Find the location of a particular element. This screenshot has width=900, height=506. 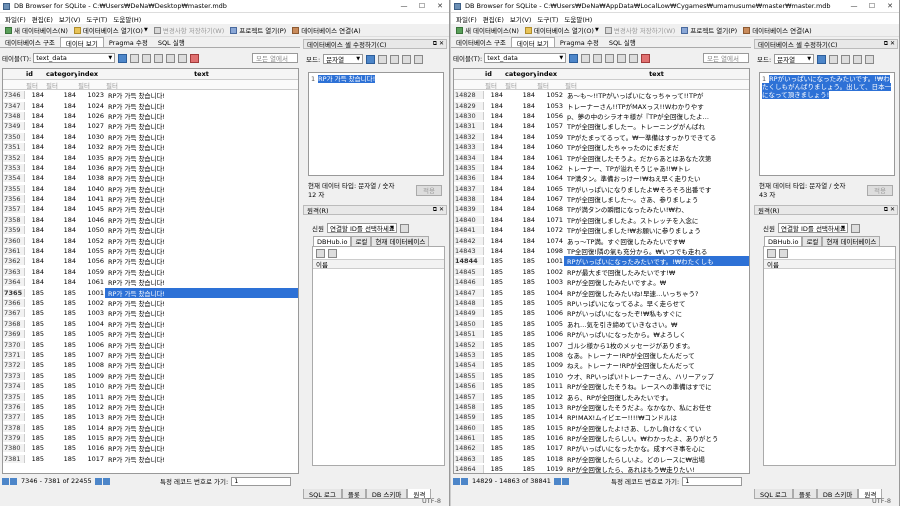

table-row: 14864 185 185 1019 RPが全回復したら、あれはもう₩走りたい! is located at coordinates (601, 468).